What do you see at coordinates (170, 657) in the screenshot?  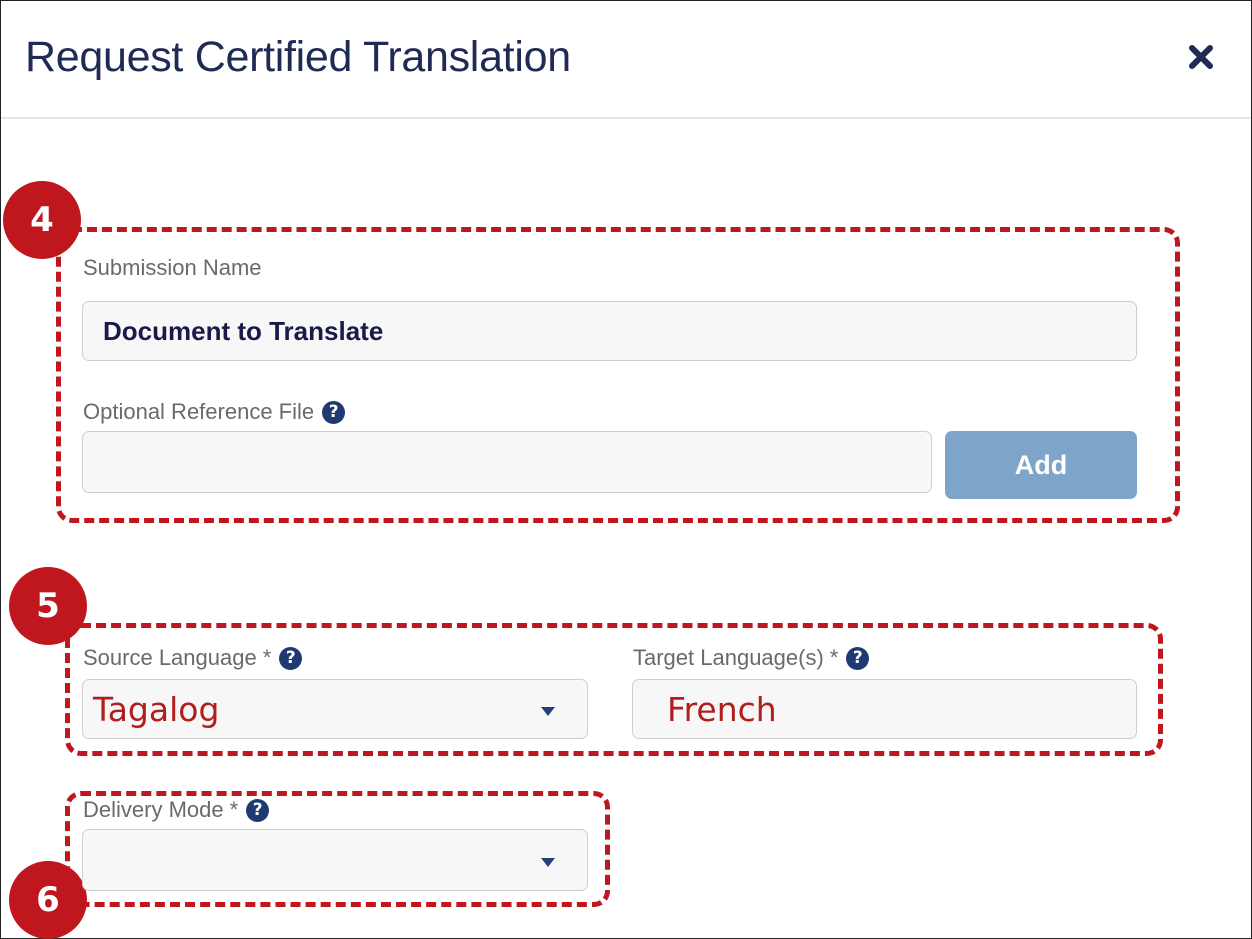 I see `source-language-label-text: Source Language` at bounding box center [170, 657].